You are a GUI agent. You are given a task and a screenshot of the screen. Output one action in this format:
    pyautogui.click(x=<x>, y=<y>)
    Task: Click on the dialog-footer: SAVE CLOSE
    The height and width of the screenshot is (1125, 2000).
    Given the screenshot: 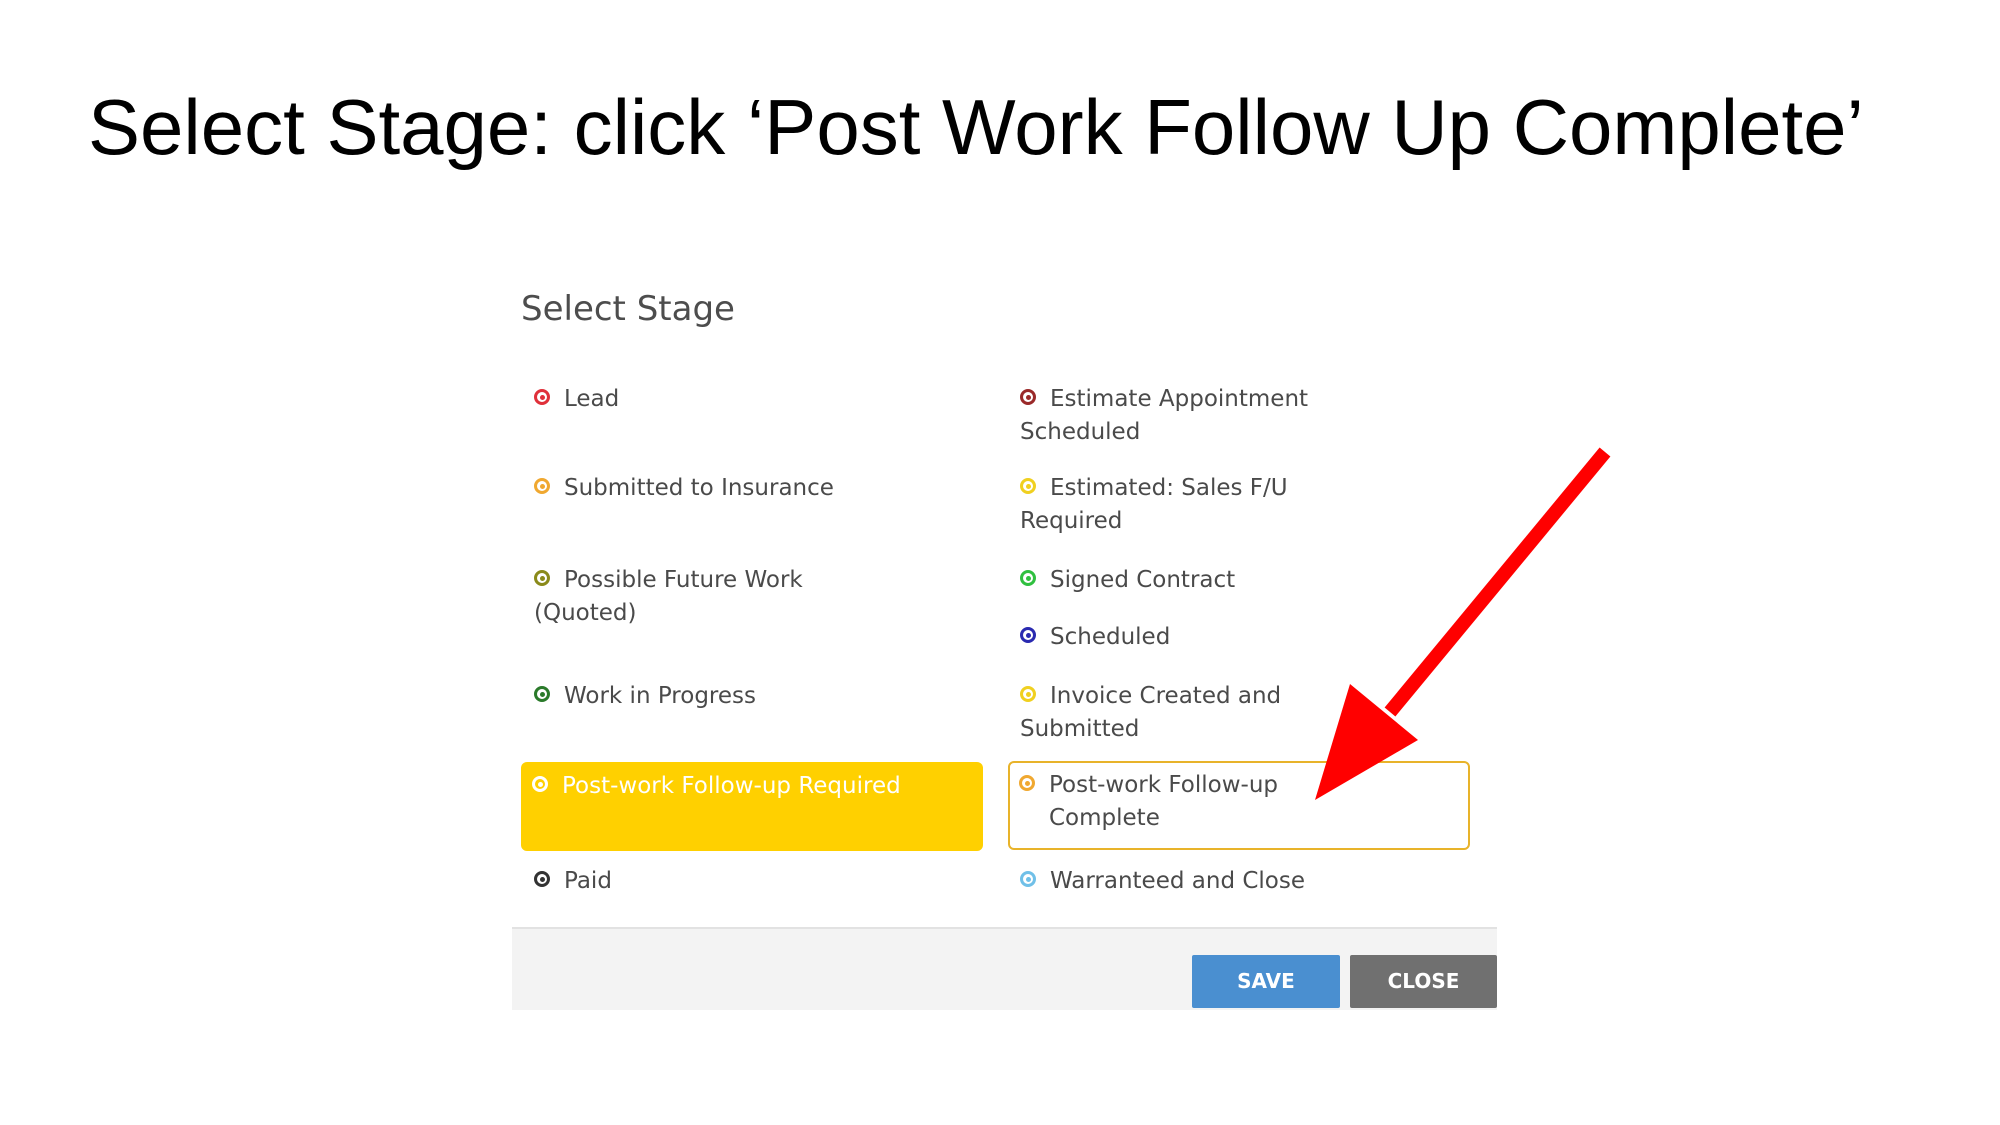 What is the action you would take?
    pyautogui.click(x=1004, y=968)
    